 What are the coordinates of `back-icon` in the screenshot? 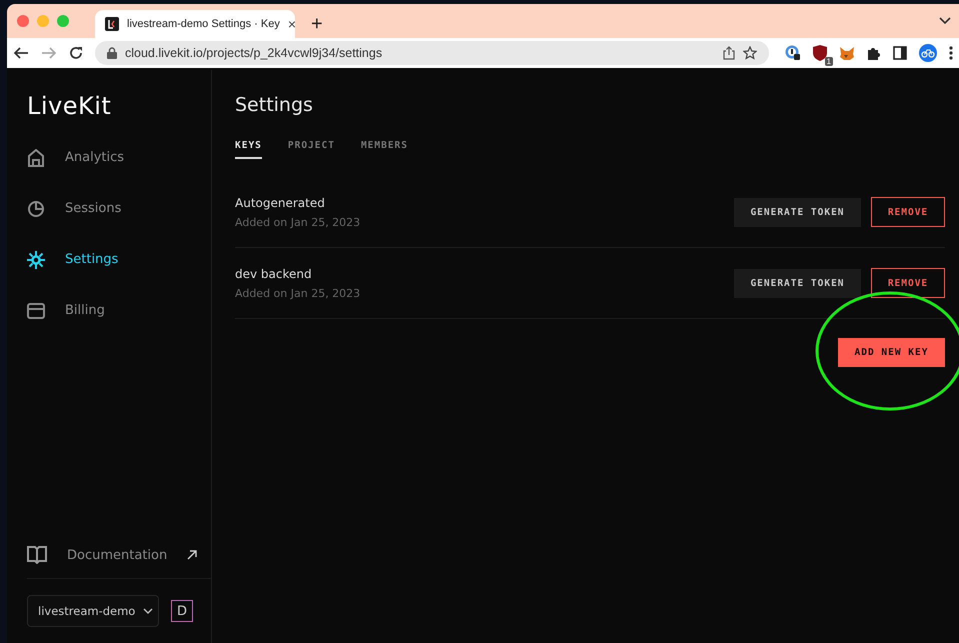 It's located at (21, 53).